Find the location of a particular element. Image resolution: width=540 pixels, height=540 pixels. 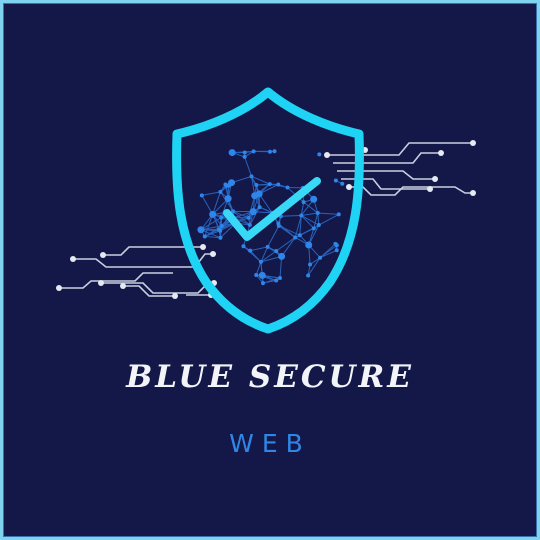

brand-title: BLUE SECURE is located at coordinates (270, 377).